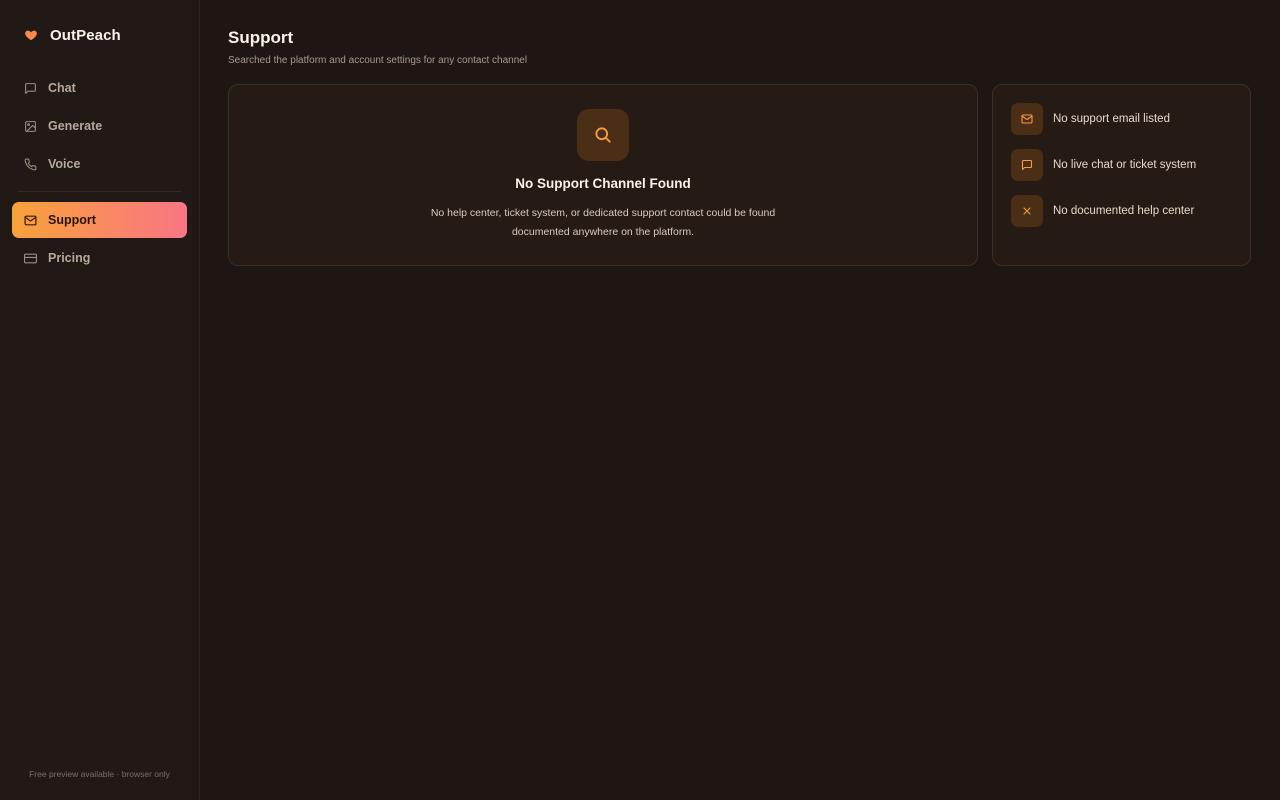 The width and height of the screenshot is (1280, 800). I want to click on finding-item: No support email listed, so click(1121, 119).